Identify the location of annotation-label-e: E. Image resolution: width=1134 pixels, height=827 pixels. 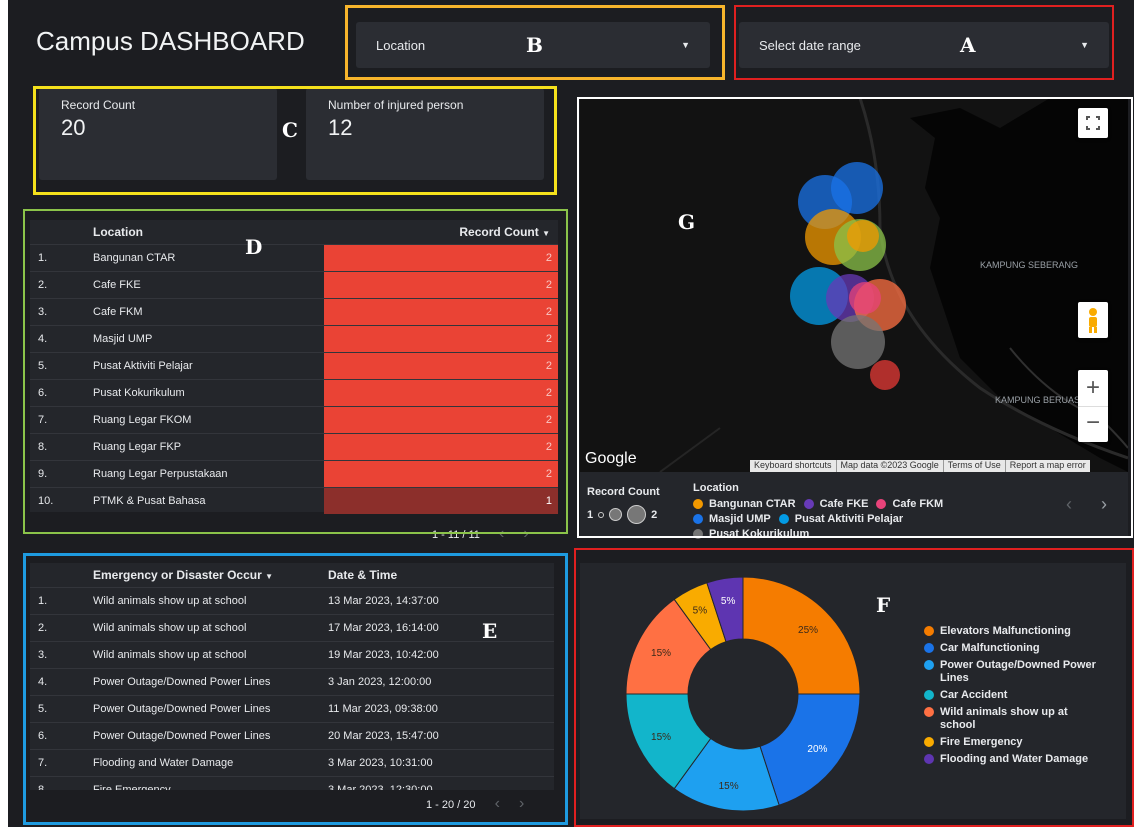
(490, 631).